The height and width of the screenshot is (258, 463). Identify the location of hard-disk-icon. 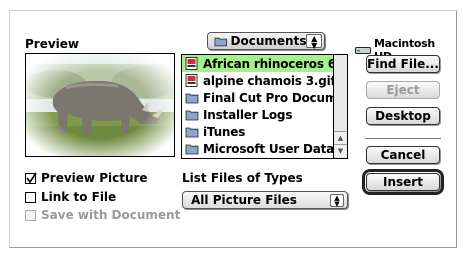
(363, 50).